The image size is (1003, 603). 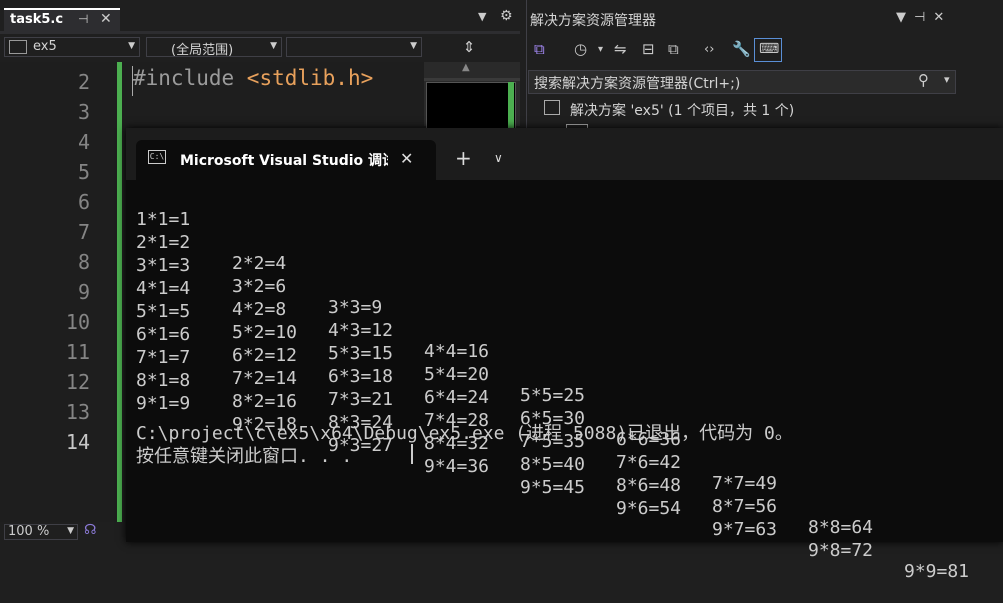 I want to click on terminal-icon: C:\, so click(x=157, y=157).